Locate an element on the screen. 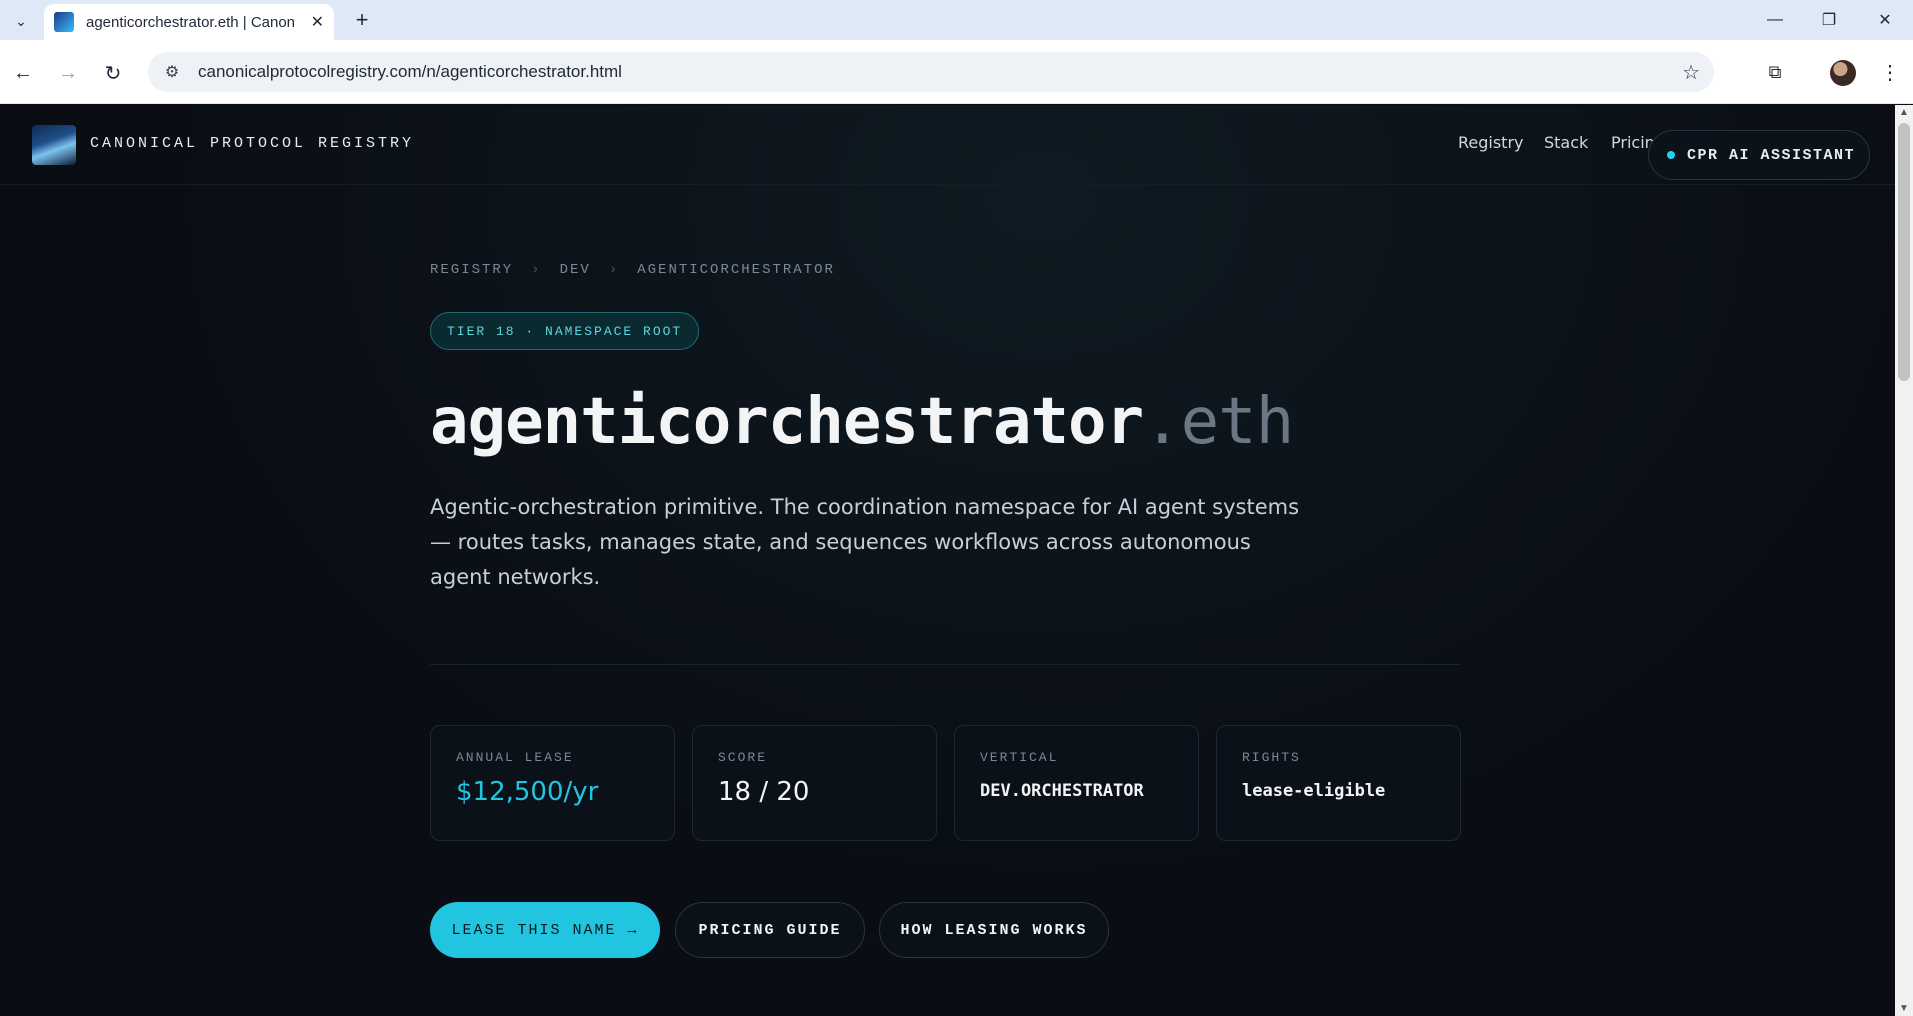 This screenshot has width=1913, height=1016. pricing-guide-button: PRICING GUIDE is located at coordinates (770, 930).